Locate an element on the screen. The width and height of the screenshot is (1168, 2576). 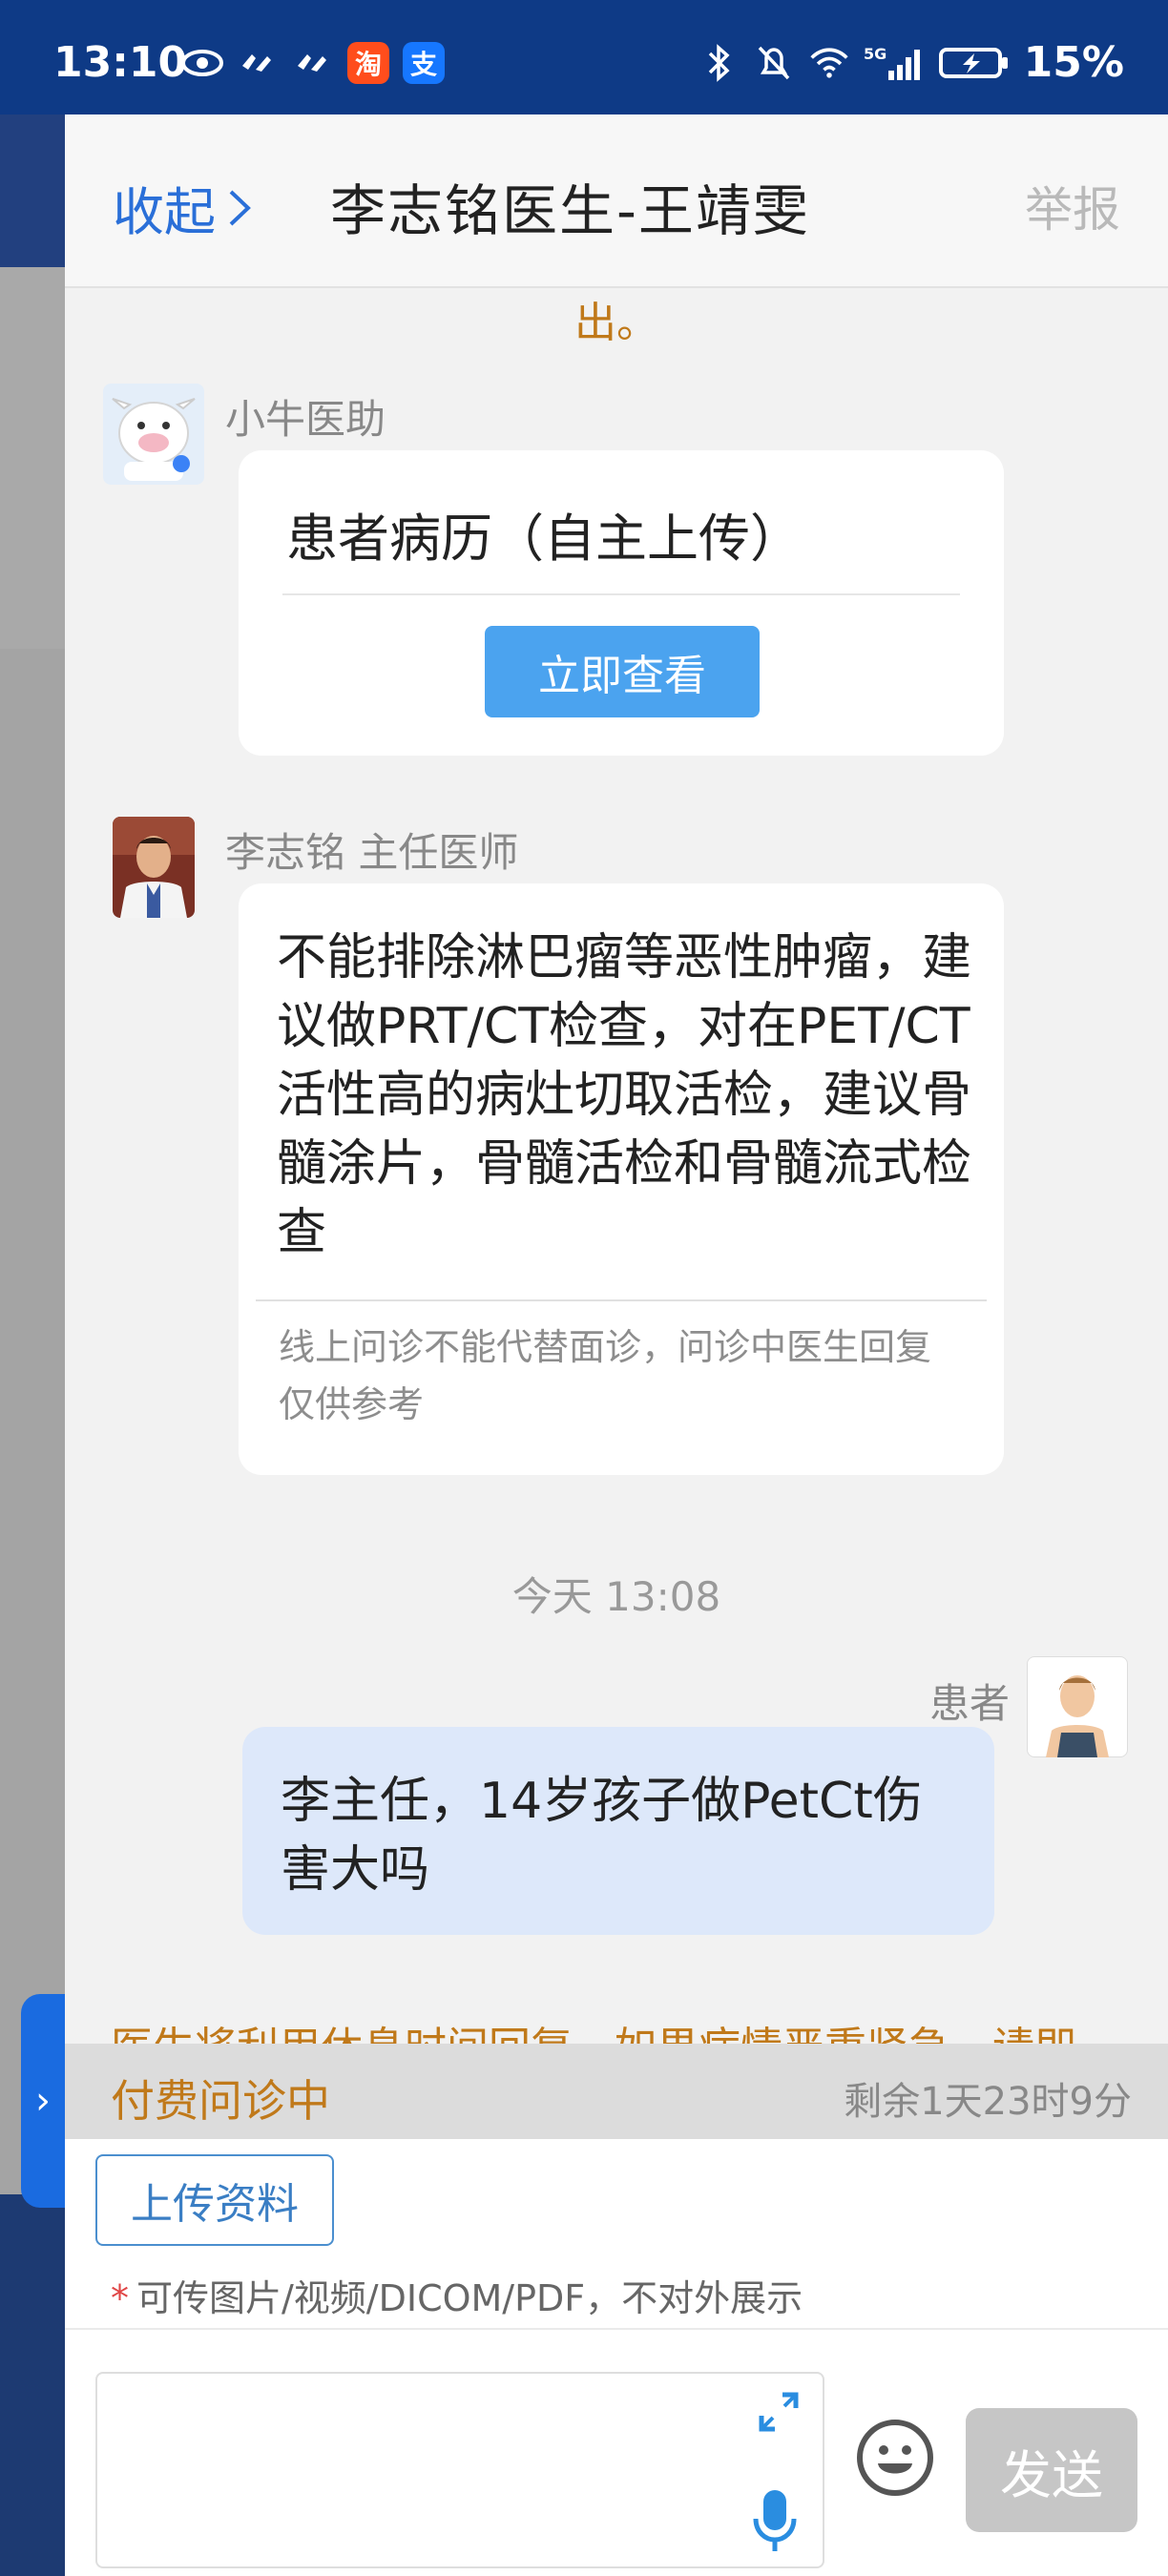
upload-area: 上传资料 * 可传图片/视频/DICOM/PDF，不对外展示 is located at coordinates (616, 2234).